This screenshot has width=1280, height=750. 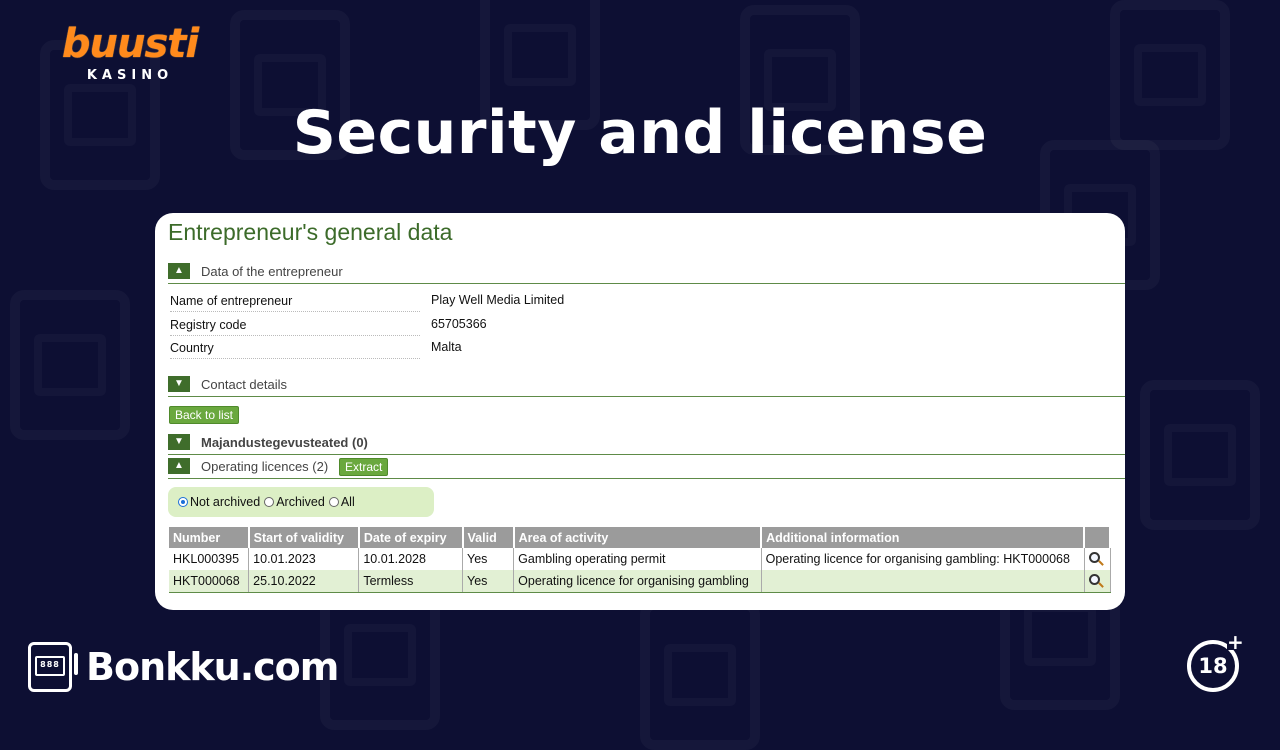 I want to click on cell-expiry: Termless, so click(x=411, y=581).